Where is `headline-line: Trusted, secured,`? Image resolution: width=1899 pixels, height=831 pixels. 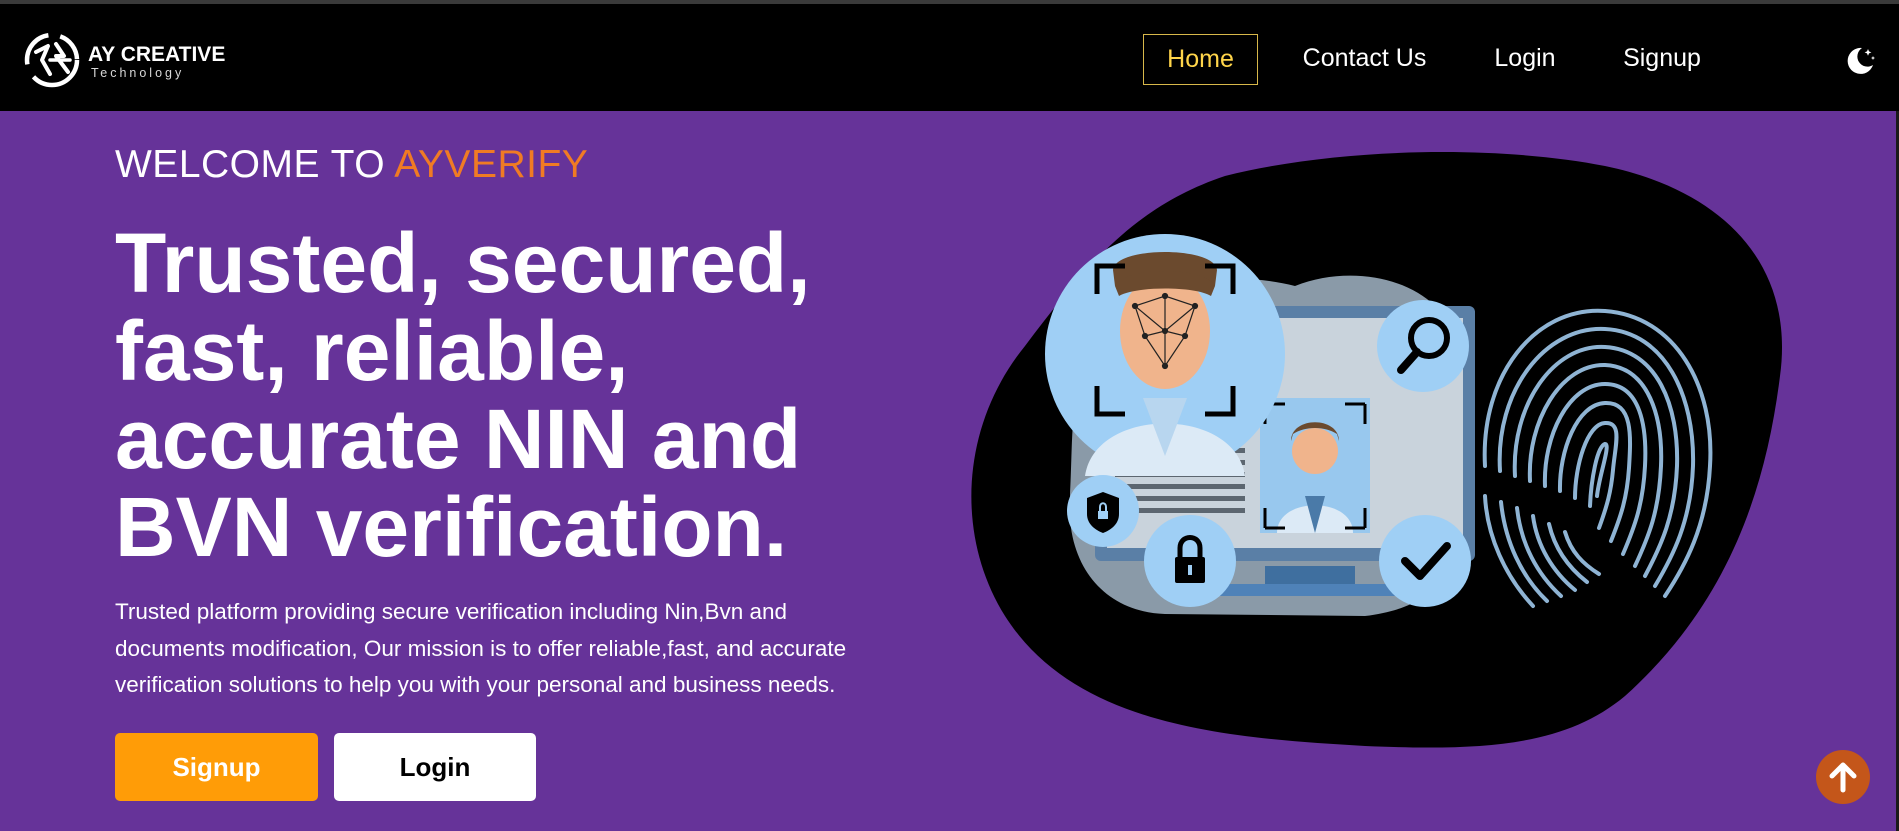 headline-line: Trusted, secured, is located at coordinates (463, 263).